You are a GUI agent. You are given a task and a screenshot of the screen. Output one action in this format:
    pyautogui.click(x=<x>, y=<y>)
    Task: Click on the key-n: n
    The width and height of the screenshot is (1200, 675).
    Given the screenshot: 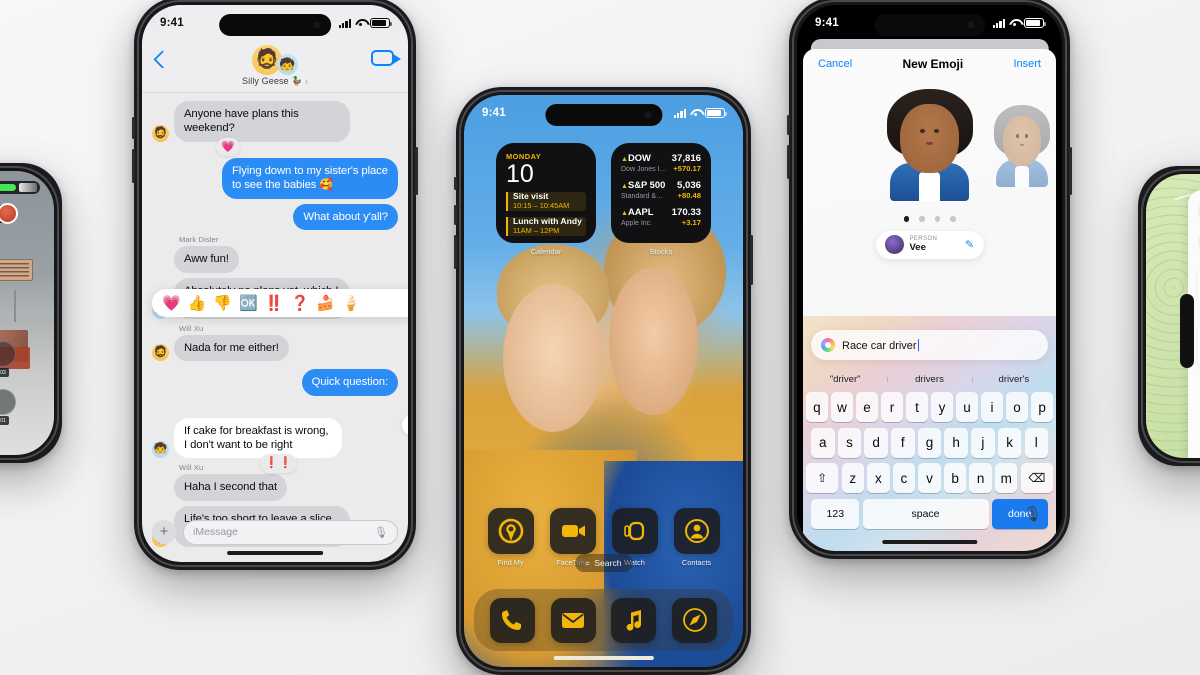 What is the action you would take?
    pyautogui.click(x=980, y=478)
    